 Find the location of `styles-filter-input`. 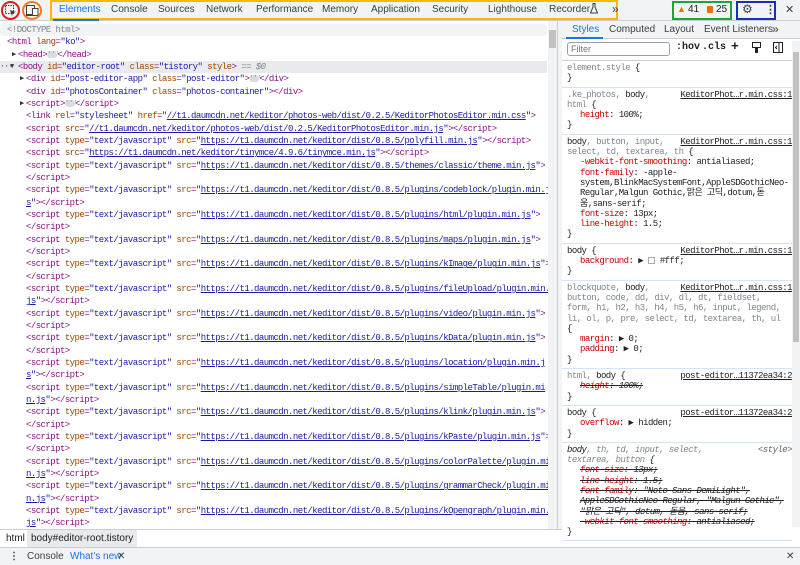

styles-filter-input is located at coordinates (618, 49).